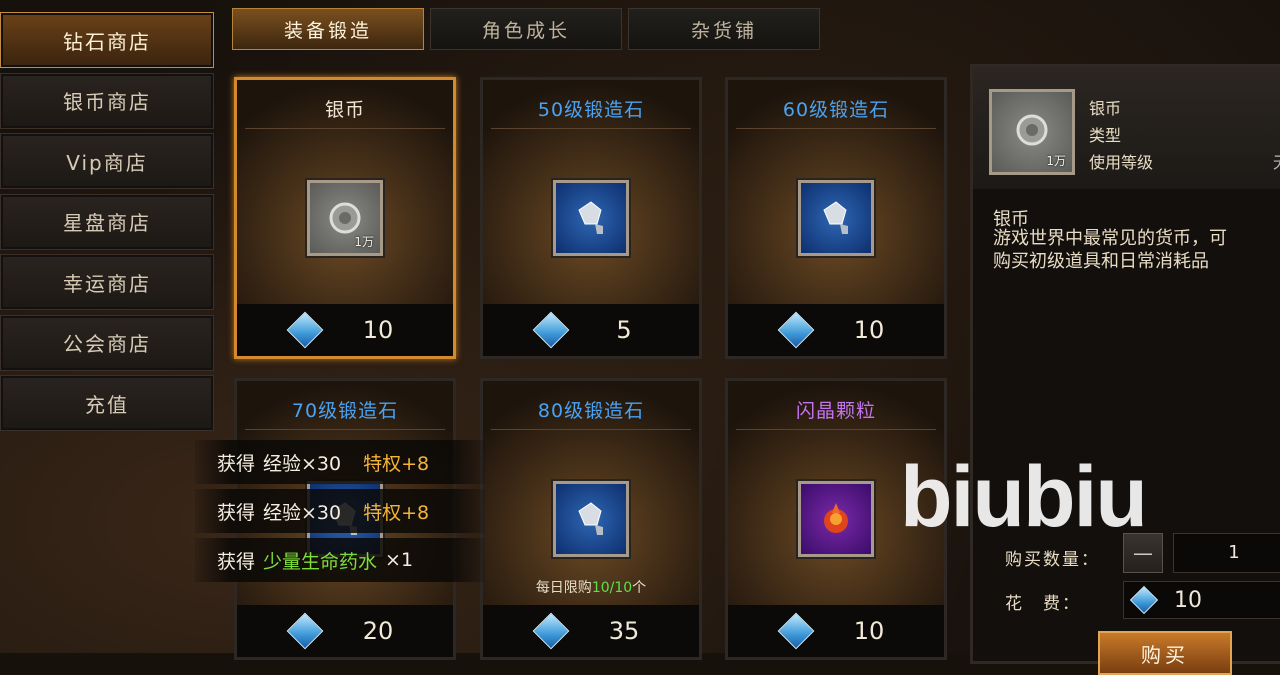 The image size is (1280, 675). I want to click on item-price: 35, so click(624, 631).